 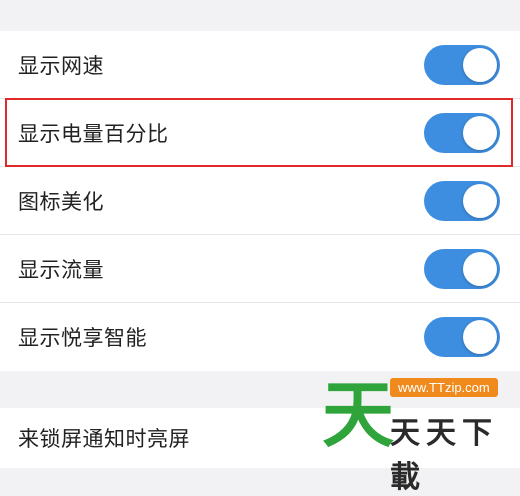 What do you see at coordinates (260, 269) in the screenshot?
I see `setting-row-data-usage: 显示流量` at bounding box center [260, 269].